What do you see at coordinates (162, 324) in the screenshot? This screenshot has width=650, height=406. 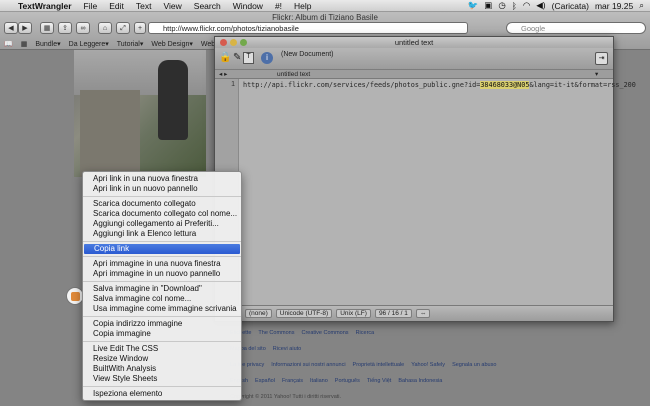 I see `menu-item-copy-image-address: Copia indirizzo immagine` at bounding box center [162, 324].